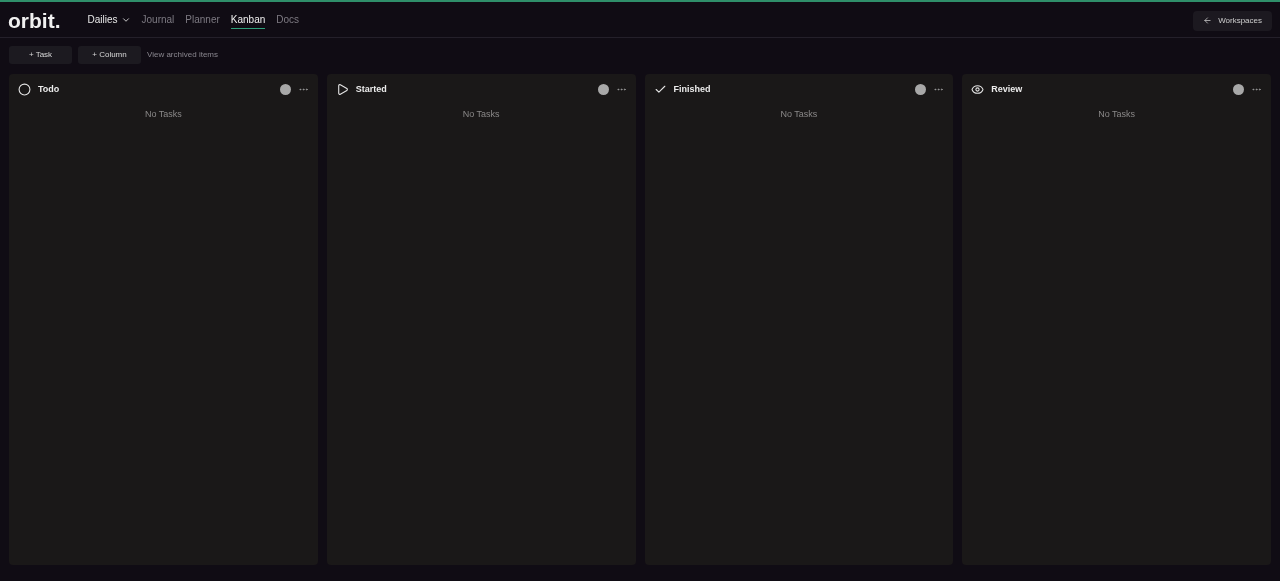  What do you see at coordinates (1232, 20) in the screenshot?
I see `workspaces-button: Workspaces` at bounding box center [1232, 20].